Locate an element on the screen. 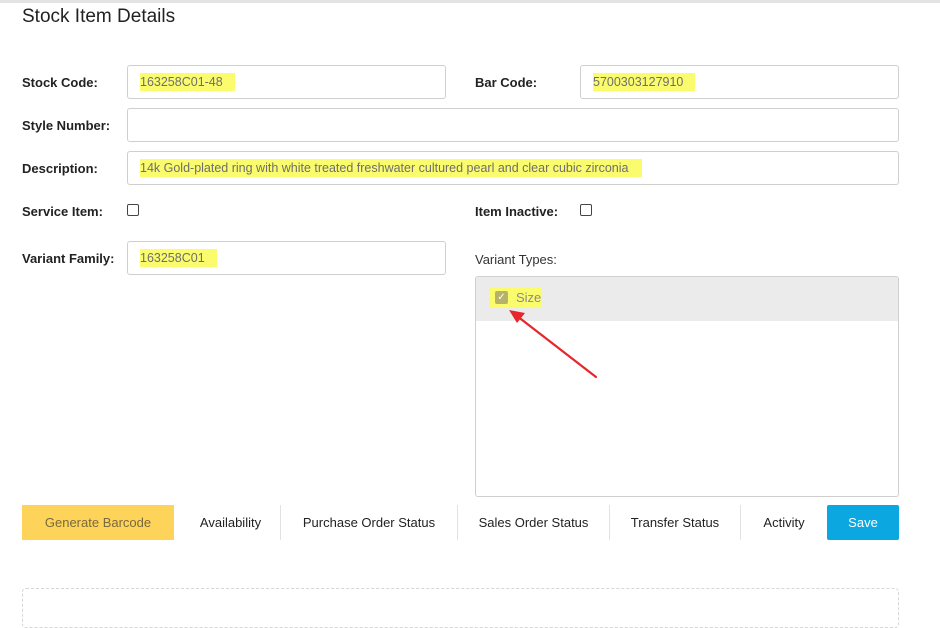 This screenshot has width=940, height=628. save-button: Save is located at coordinates (863, 522).